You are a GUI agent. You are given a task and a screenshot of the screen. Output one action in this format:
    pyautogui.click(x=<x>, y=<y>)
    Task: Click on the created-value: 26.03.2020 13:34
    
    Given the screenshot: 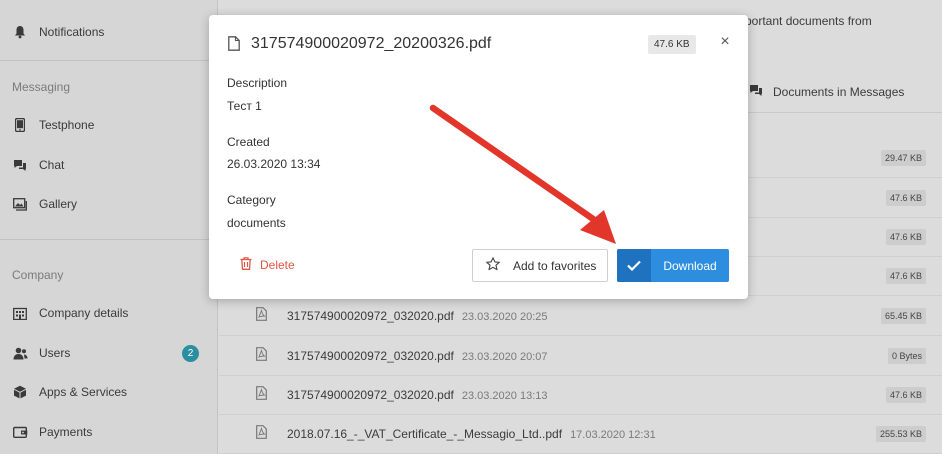 What is the action you would take?
    pyautogui.click(x=274, y=164)
    